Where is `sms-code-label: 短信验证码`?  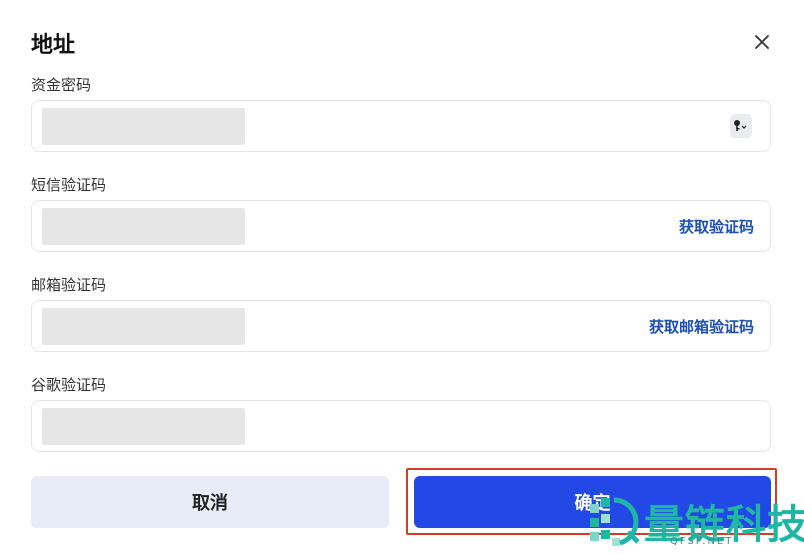
sms-code-label: 短信验证码 is located at coordinates (69, 185).